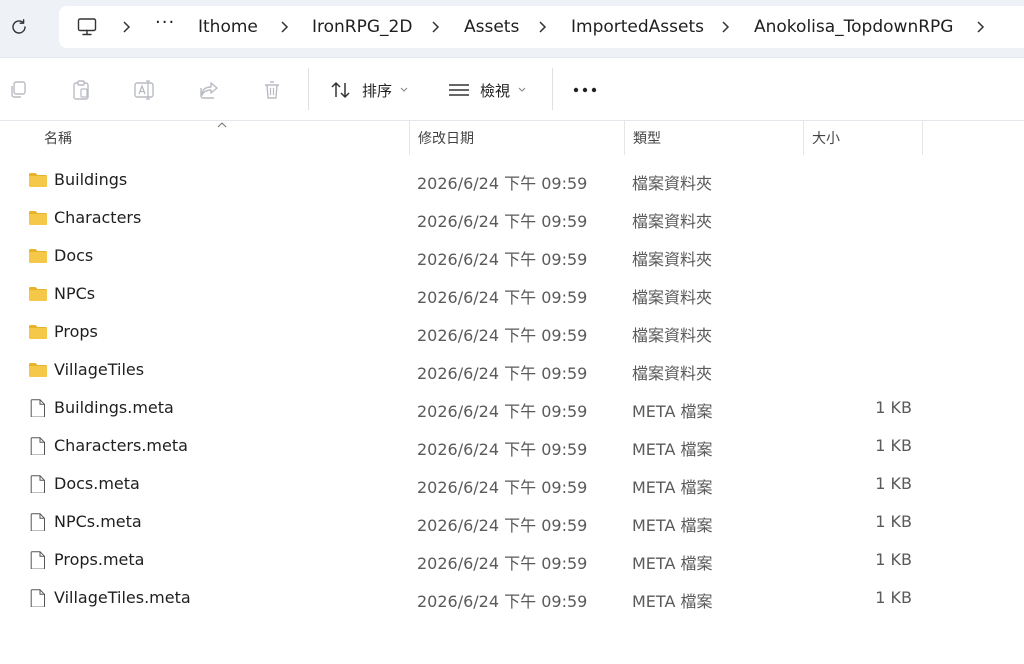 The width and height of the screenshot is (1024, 664). Describe the element at coordinates (99, 559) in the screenshot. I see `file-name: Props.meta` at that location.